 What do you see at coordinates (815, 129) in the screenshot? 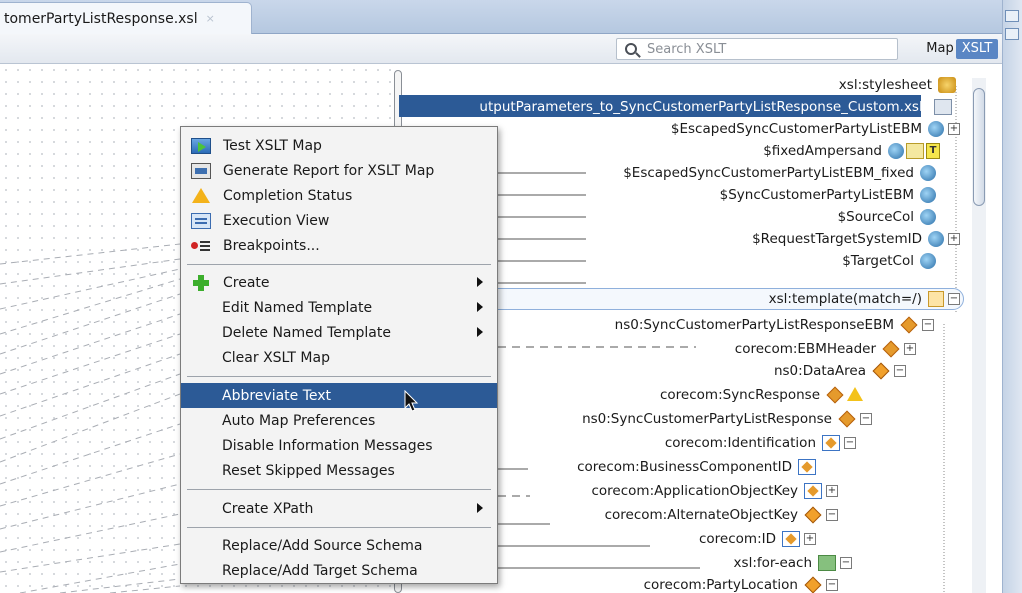
I see `tree-row: $EscapedSyncCustomerPartyListEBM +` at bounding box center [815, 129].